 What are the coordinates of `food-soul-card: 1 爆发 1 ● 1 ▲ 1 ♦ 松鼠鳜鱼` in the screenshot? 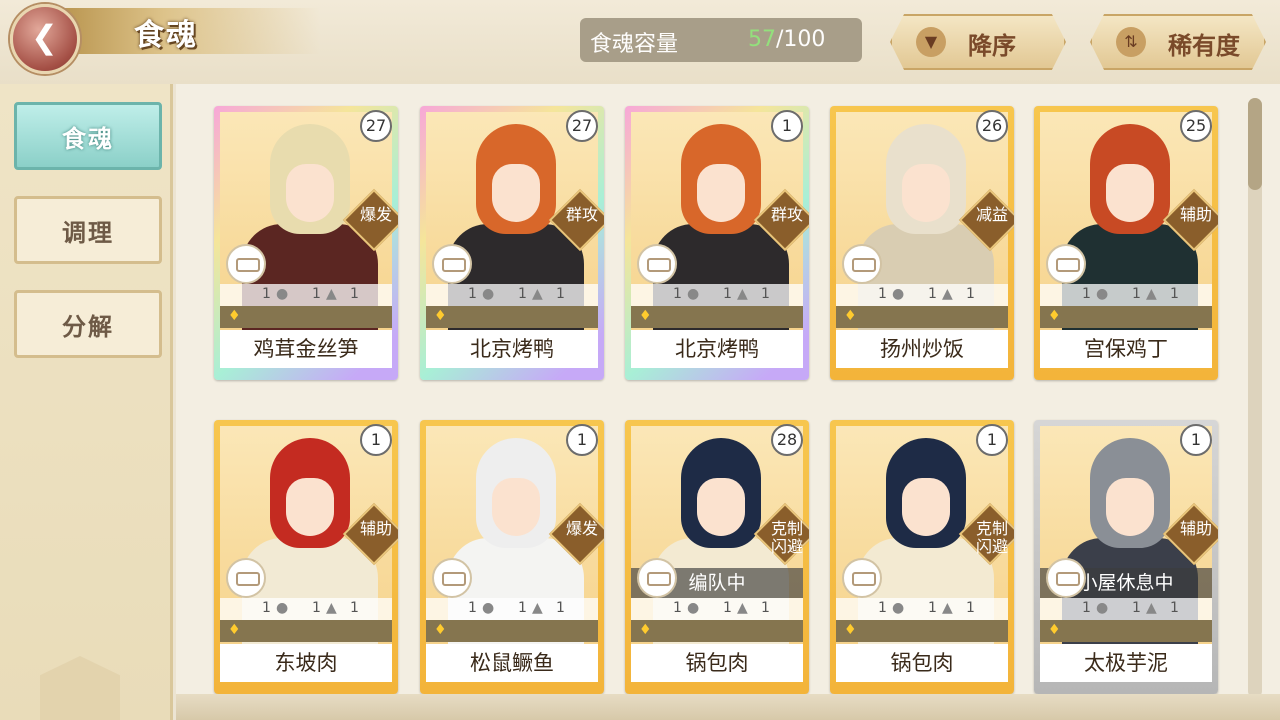 It's located at (512, 557).